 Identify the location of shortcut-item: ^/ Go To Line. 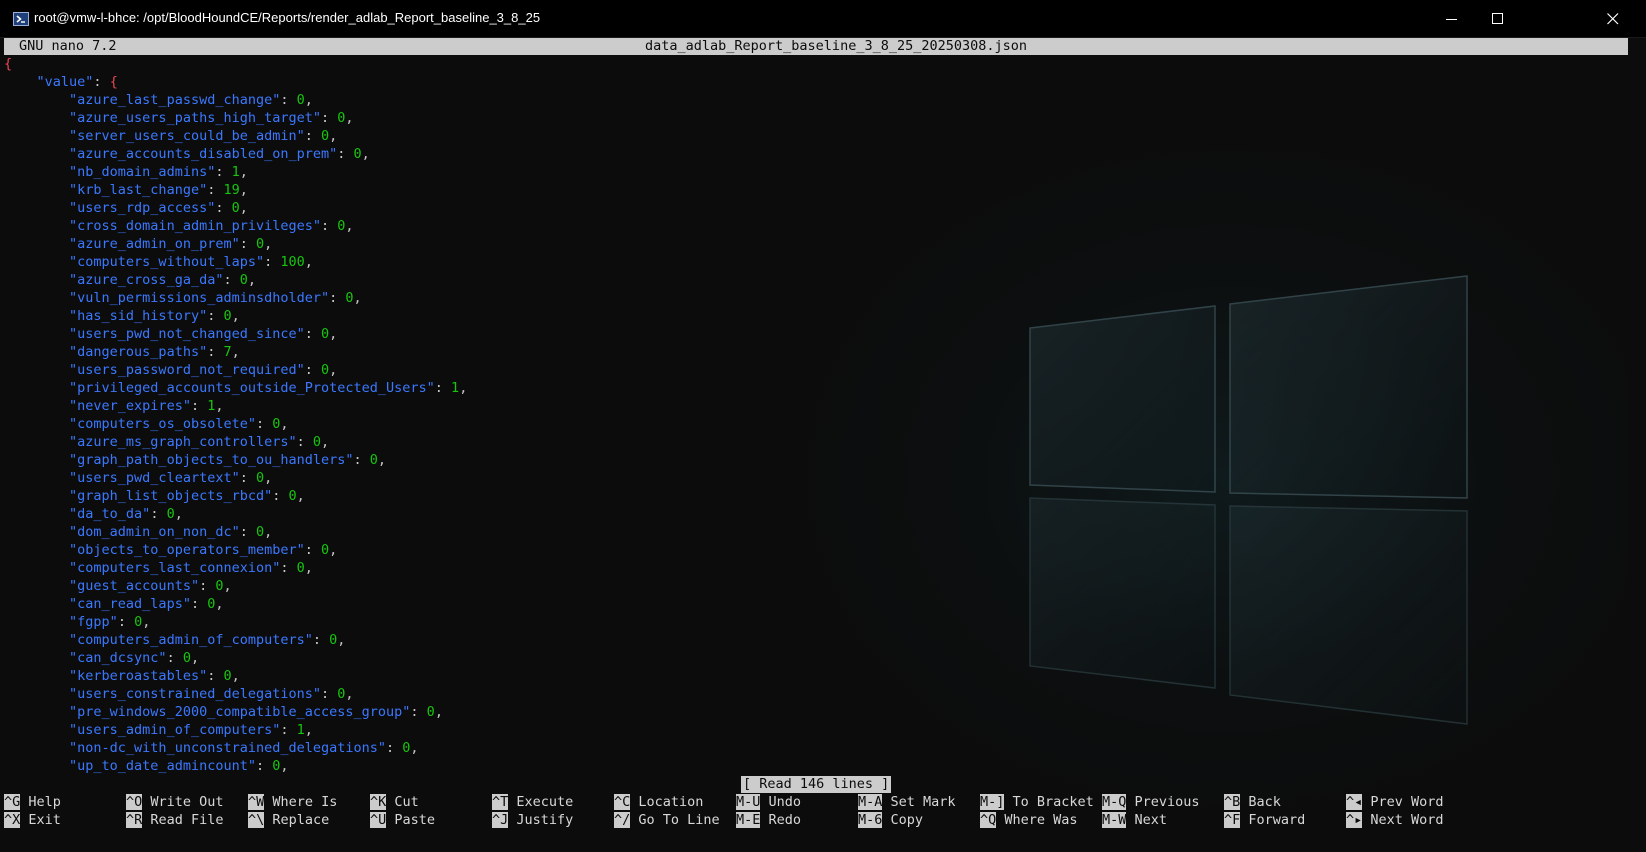
(667, 820).